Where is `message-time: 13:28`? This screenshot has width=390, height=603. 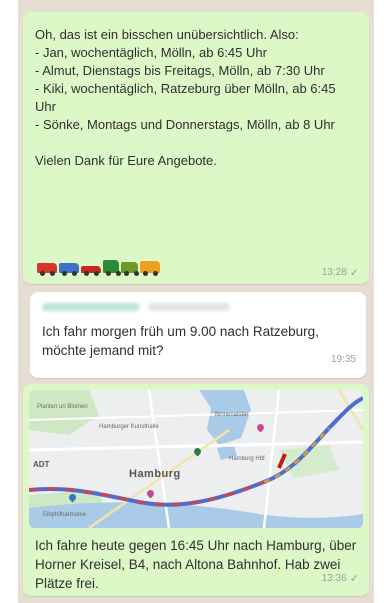 message-time: 13:28 is located at coordinates (334, 272).